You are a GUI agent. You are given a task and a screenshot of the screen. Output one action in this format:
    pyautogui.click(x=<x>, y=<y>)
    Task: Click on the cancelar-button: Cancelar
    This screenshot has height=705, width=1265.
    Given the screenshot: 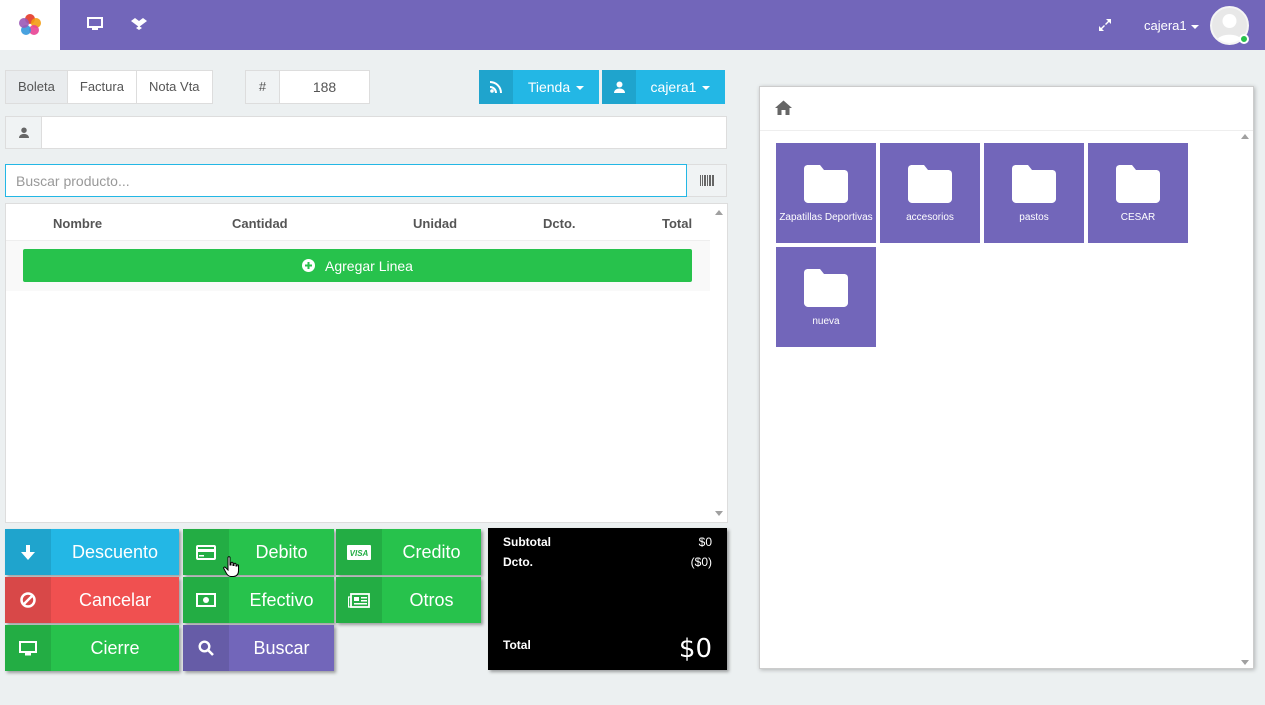 What is the action you would take?
    pyautogui.click(x=92, y=600)
    